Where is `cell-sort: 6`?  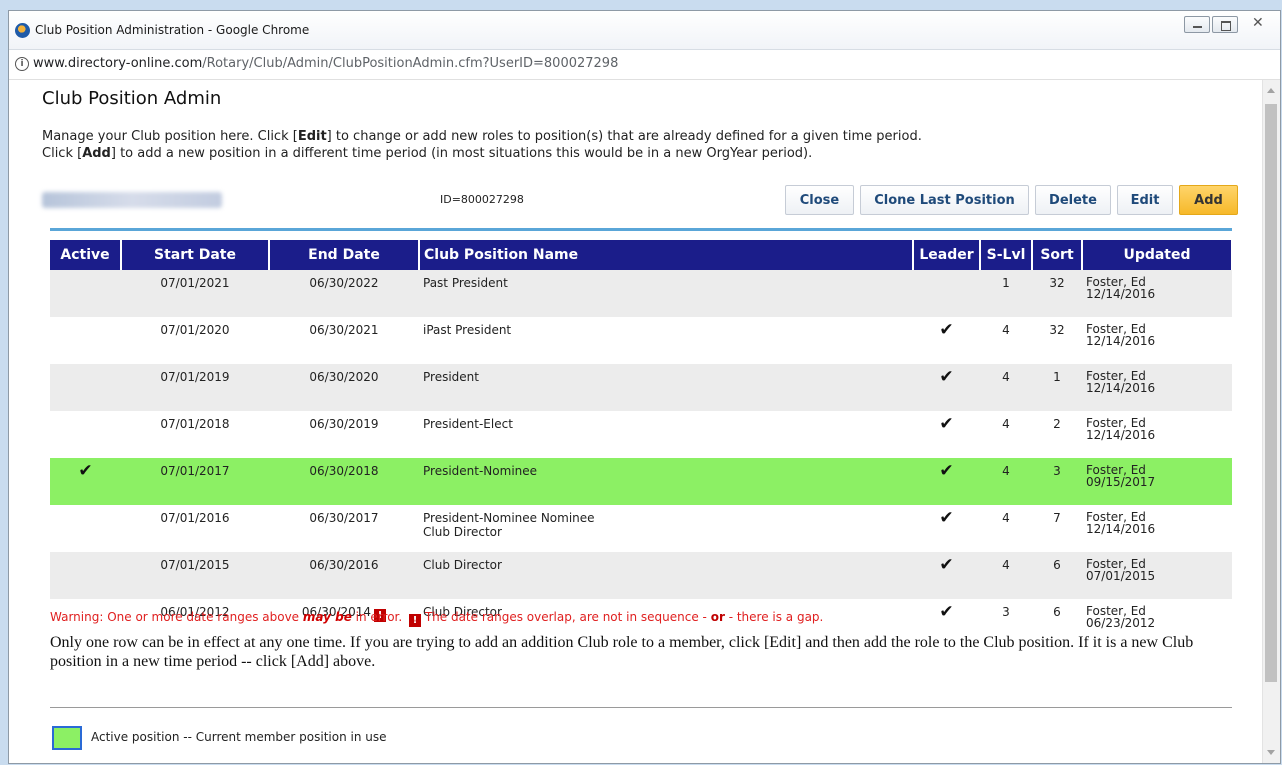 cell-sort: 6 is located at coordinates (1057, 575).